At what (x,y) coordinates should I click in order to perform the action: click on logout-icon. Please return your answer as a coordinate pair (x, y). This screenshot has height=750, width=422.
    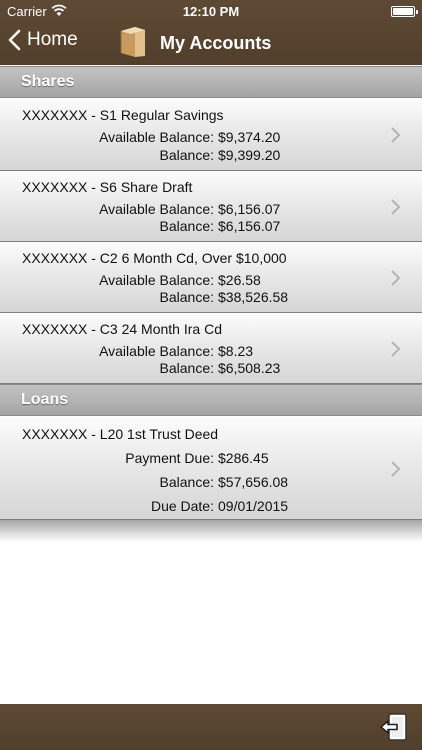
    Looking at the image, I should click on (393, 727).